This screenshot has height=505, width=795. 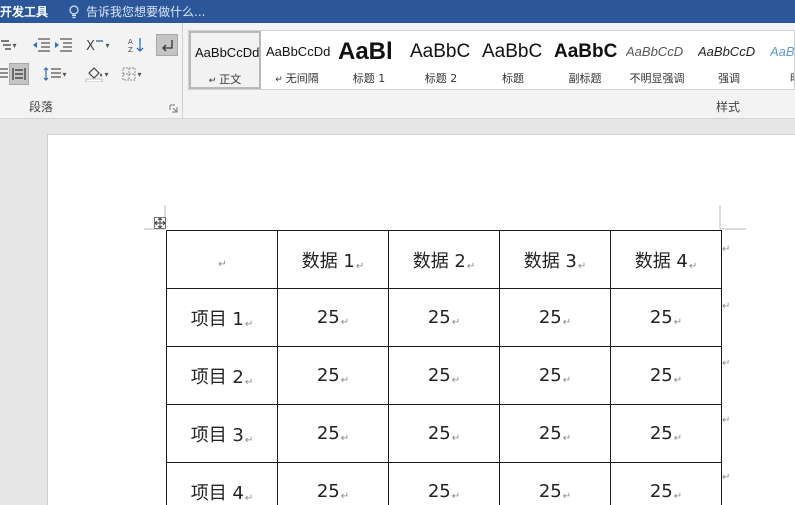 I want to click on sort-button: AZ, so click(x=136, y=45).